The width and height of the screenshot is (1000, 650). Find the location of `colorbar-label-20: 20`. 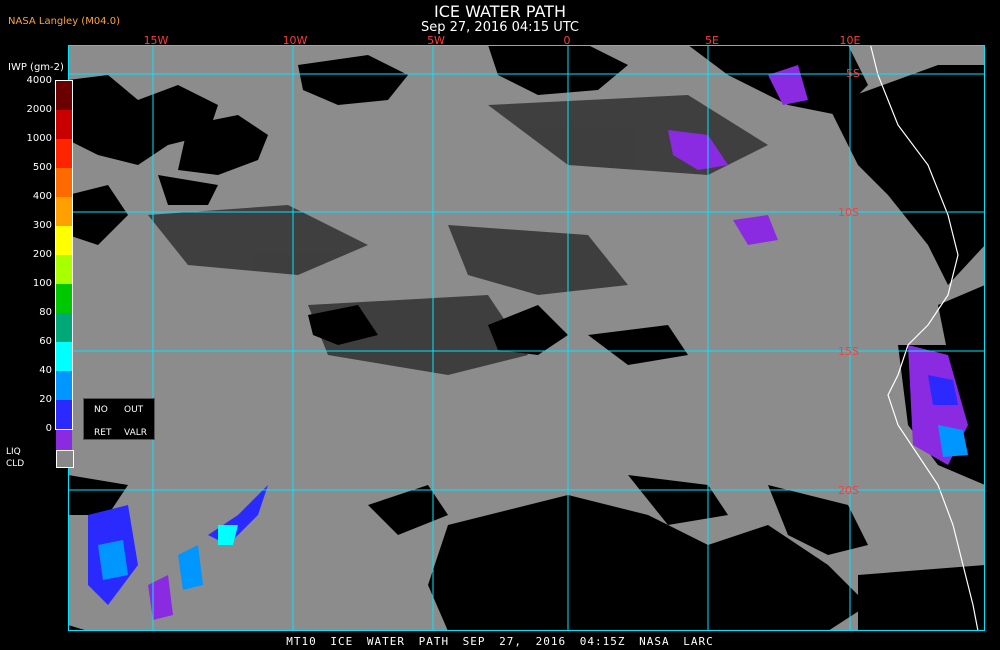

colorbar-label-20: 20 is located at coordinates (45, 399).